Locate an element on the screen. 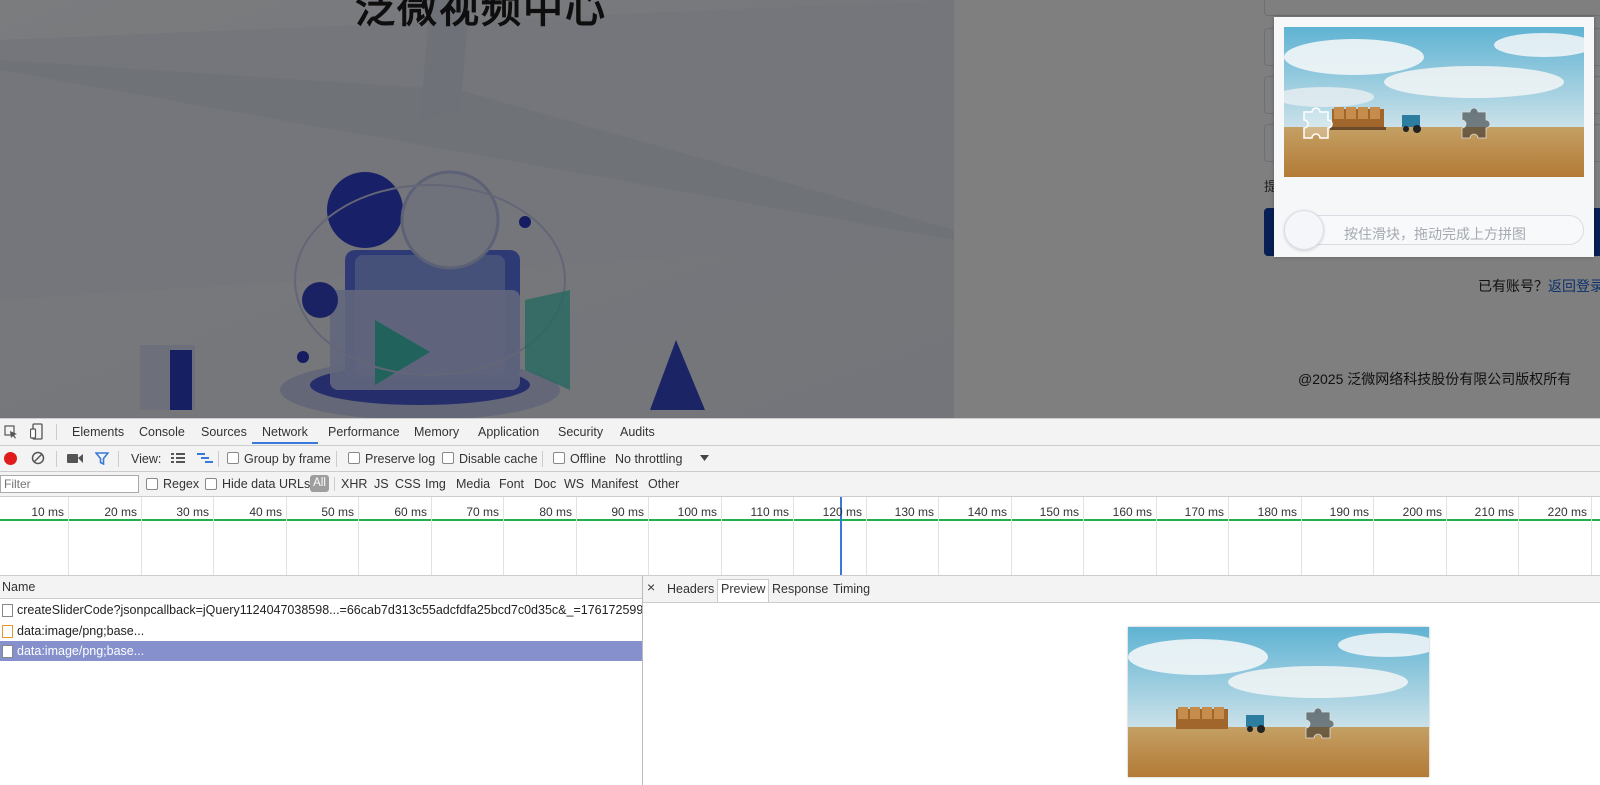 This screenshot has height=785, width=1600. captcha-puzzle-image is located at coordinates (1434, 102).